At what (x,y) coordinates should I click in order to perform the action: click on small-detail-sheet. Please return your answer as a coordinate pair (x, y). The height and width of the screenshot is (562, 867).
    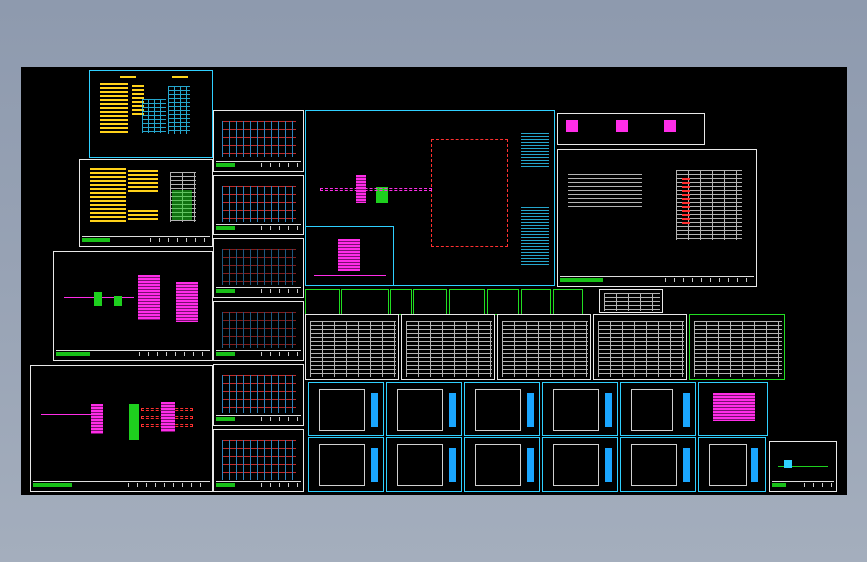
    Looking at the image, I should click on (803, 466).